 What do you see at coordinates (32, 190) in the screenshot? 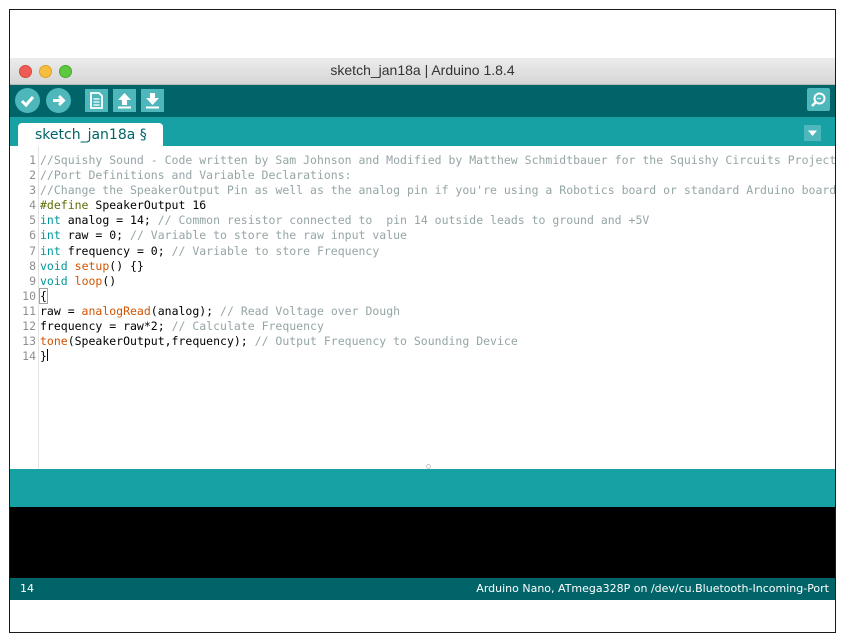
I see `line-number: 3` at bounding box center [32, 190].